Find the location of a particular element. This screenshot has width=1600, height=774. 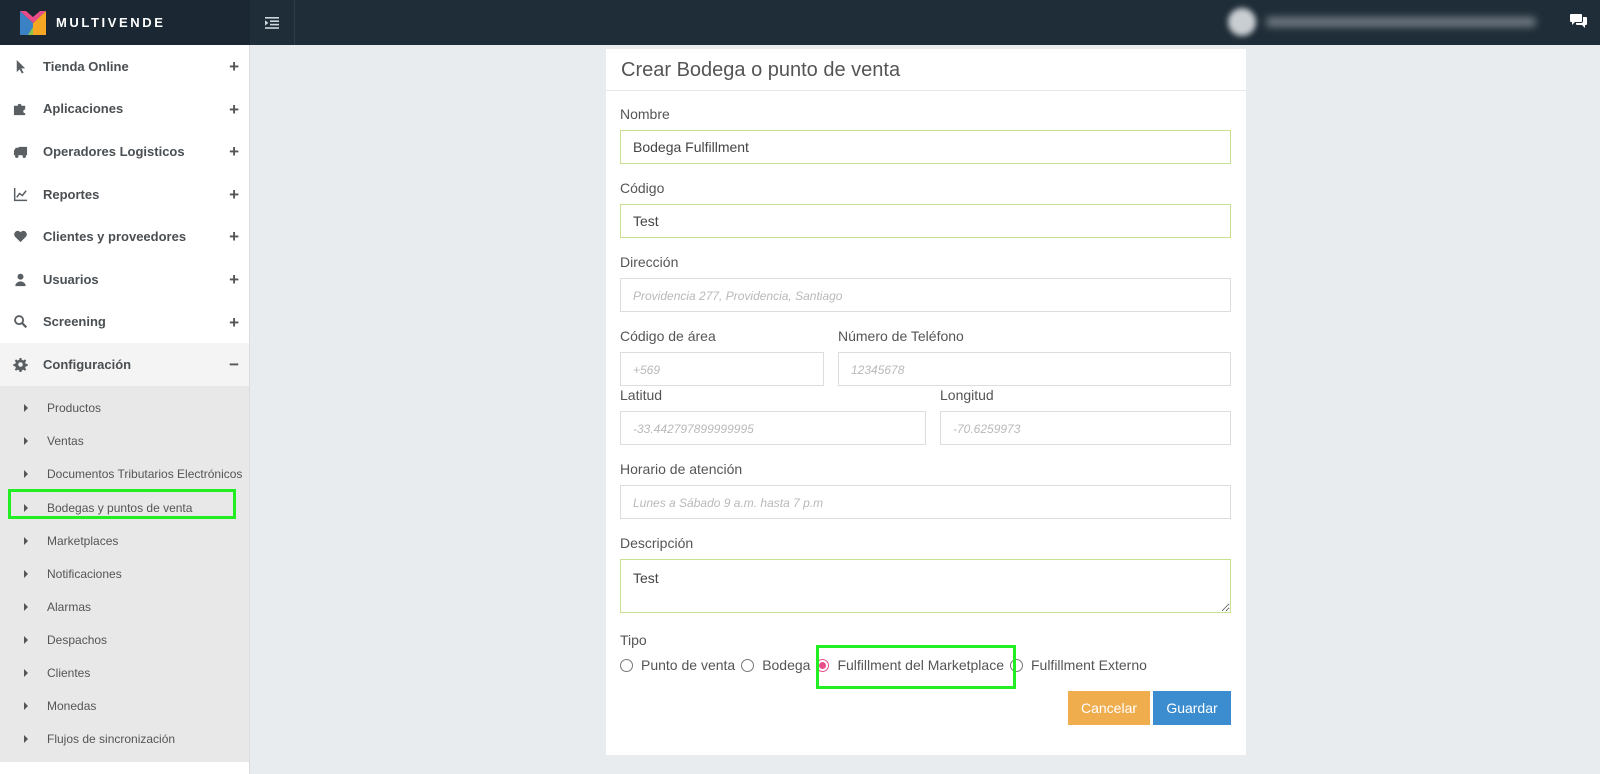

user-profile is located at coordinates (1388, 22).